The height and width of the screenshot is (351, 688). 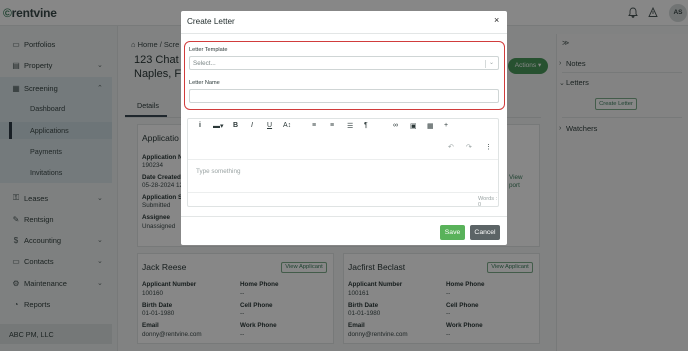 What do you see at coordinates (218, 171) in the screenshot?
I see `editor-content: Type something` at bounding box center [218, 171].